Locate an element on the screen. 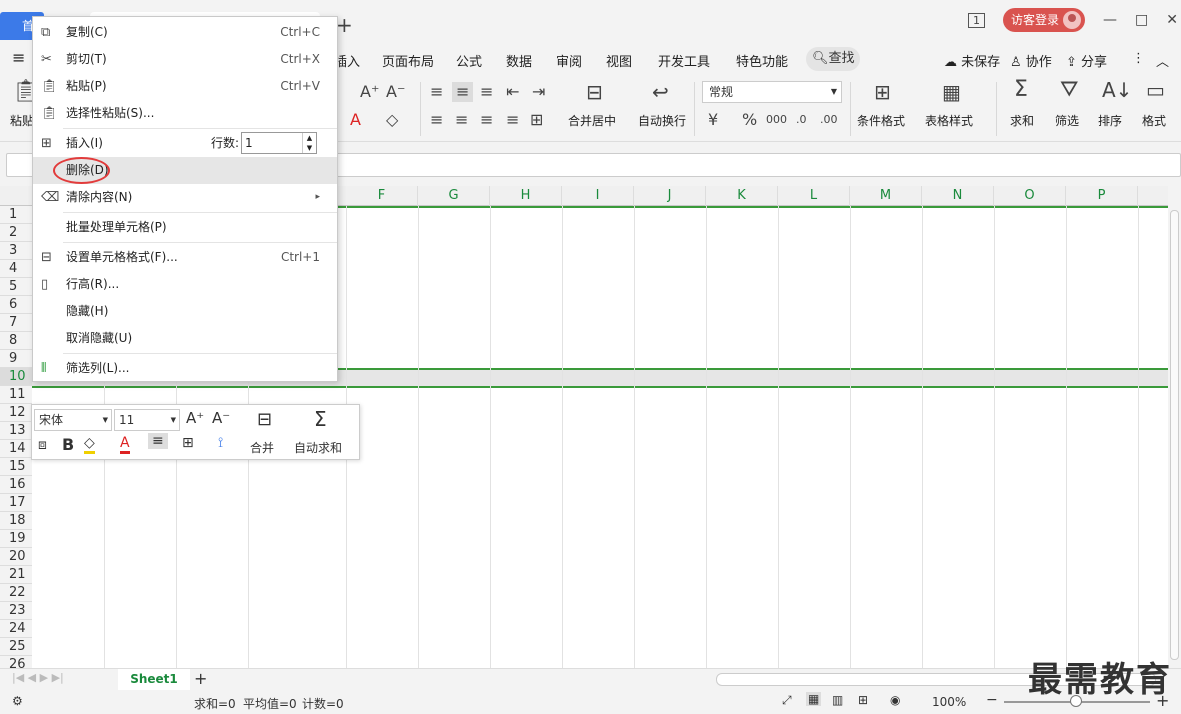 The height and width of the screenshot is (714, 1181). decrease-decimal-icon: .00 is located at coordinates (829, 120).